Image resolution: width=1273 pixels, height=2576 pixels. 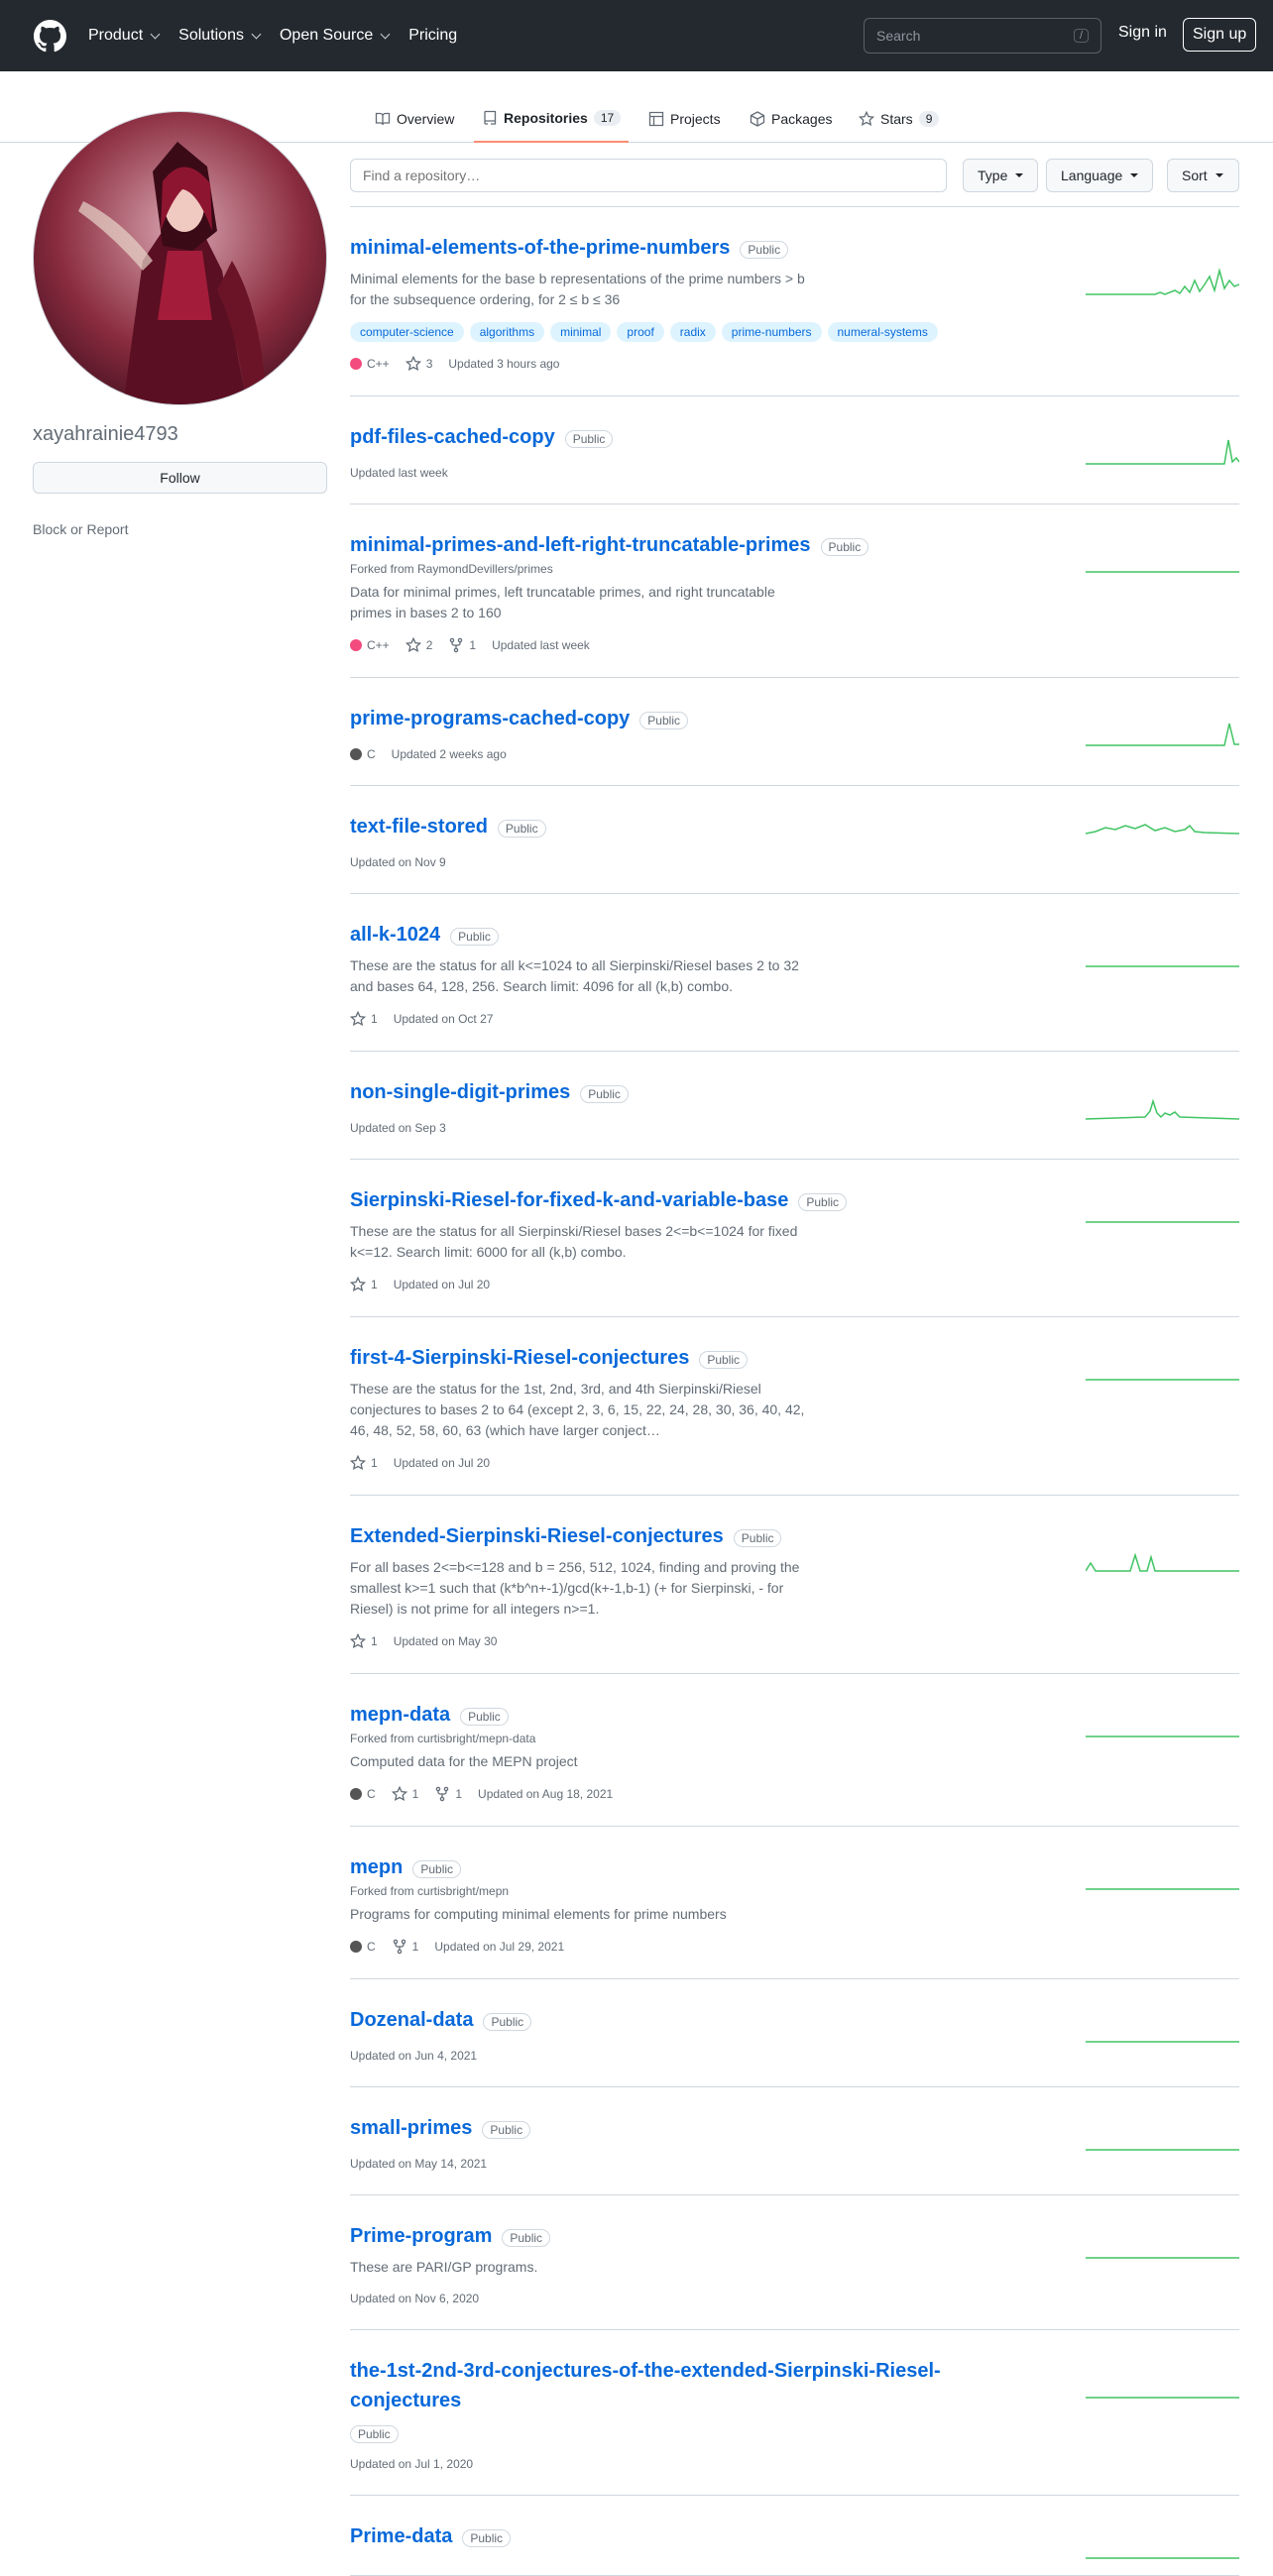 I want to click on sign-up-button: Sign up, so click(x=1220, y=35).